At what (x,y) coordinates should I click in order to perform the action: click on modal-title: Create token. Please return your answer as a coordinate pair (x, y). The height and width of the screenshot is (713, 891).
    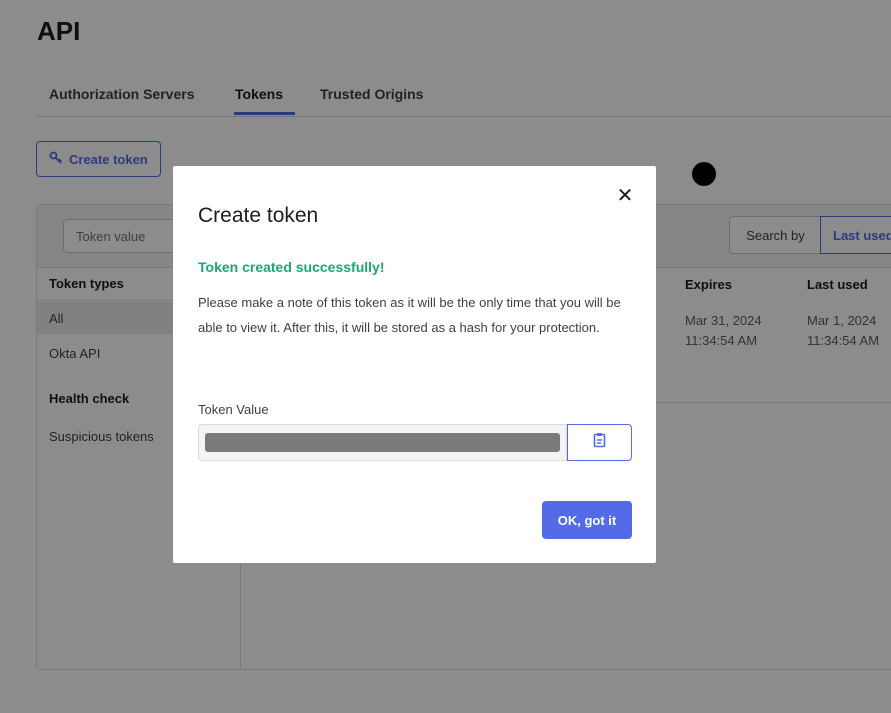
    Looking at the image, I should click on (258, 215).